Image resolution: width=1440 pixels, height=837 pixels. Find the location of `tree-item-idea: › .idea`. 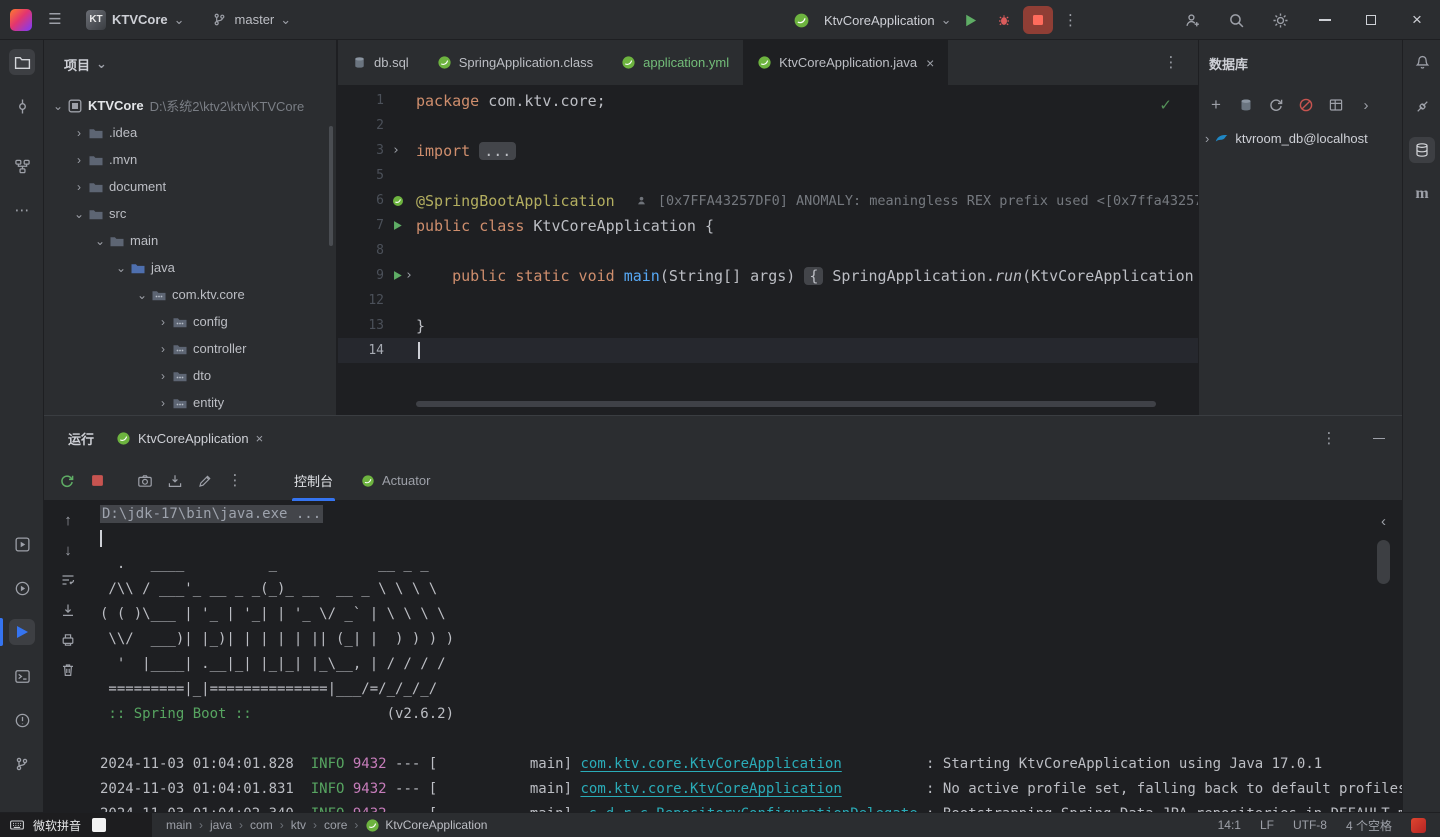

tree-item-idea: › .idea is located at coordinates (190, 132).